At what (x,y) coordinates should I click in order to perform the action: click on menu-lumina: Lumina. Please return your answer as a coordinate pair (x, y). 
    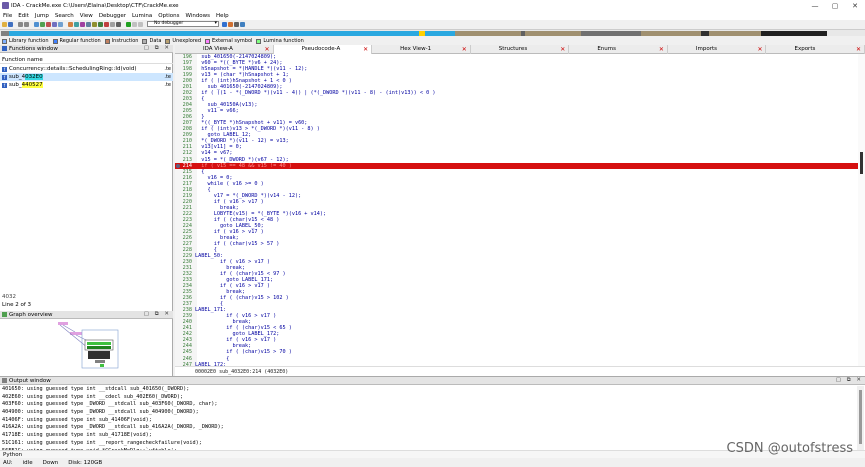
    Looking at the image, I should click on (142, 16).